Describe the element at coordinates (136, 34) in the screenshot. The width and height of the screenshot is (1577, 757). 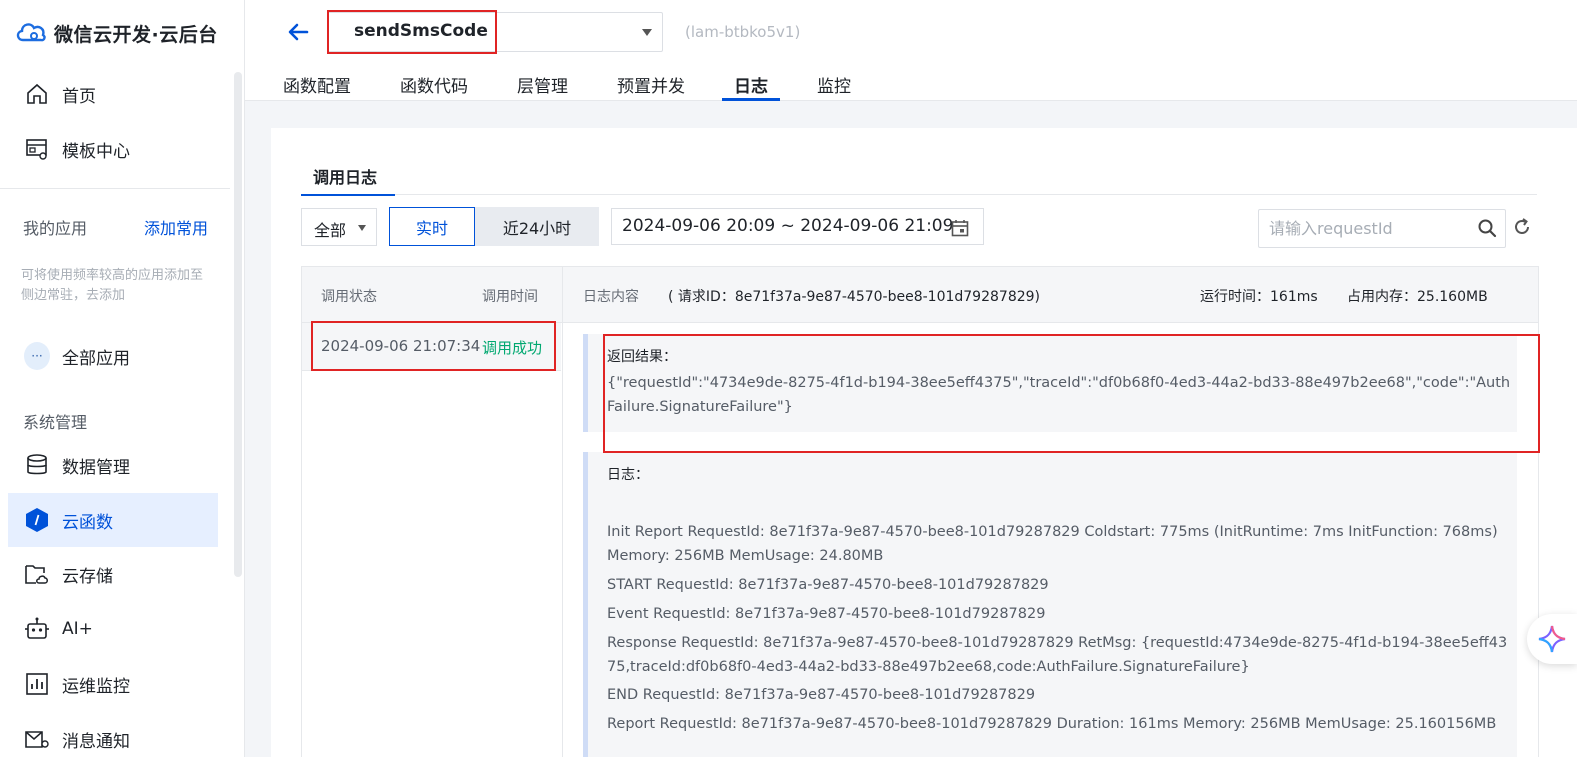
I see `brand-title: 微信云开发·云后台` at that location.